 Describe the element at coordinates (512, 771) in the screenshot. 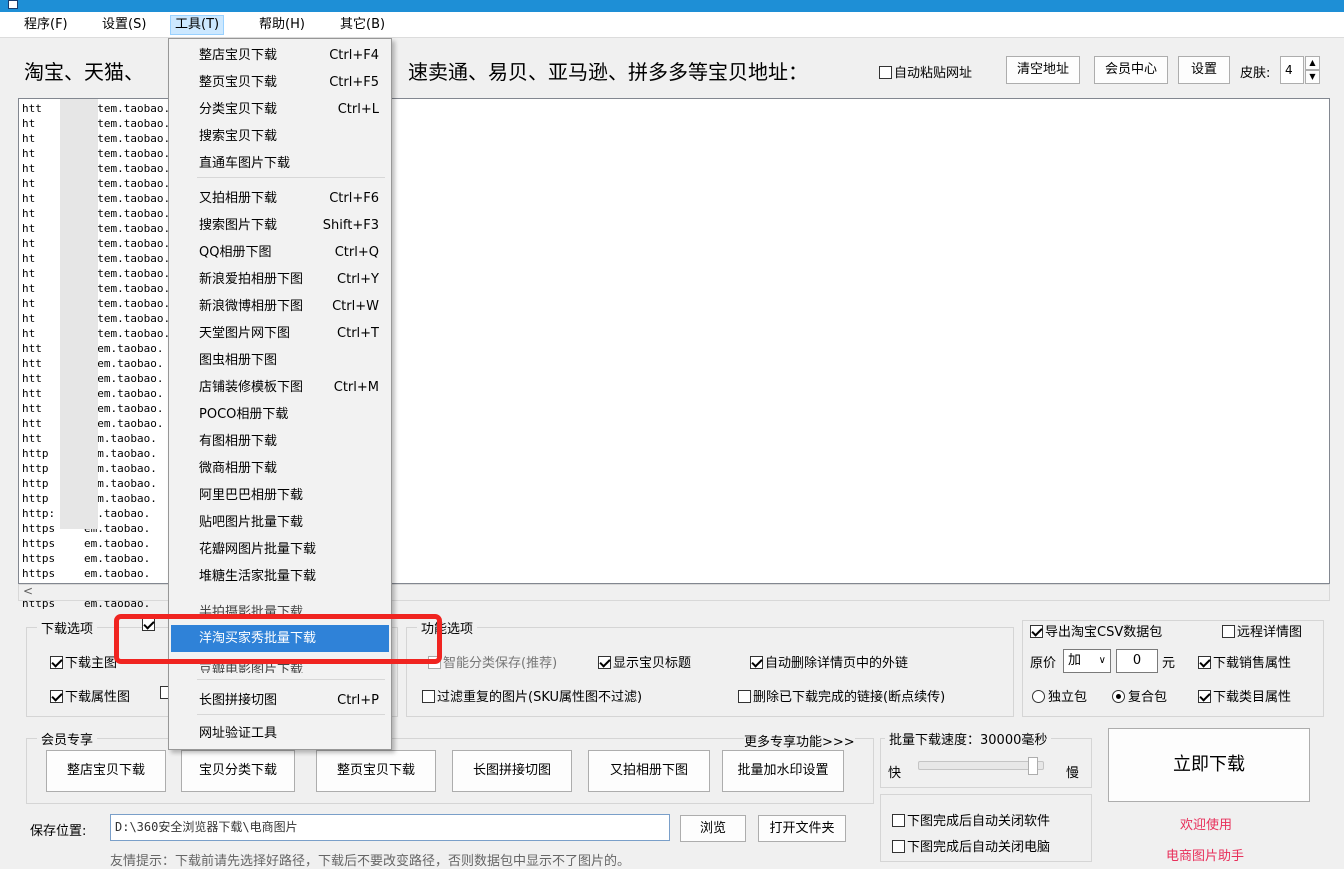

I see `member-long-image-button: 长图拼接切图` at that location.